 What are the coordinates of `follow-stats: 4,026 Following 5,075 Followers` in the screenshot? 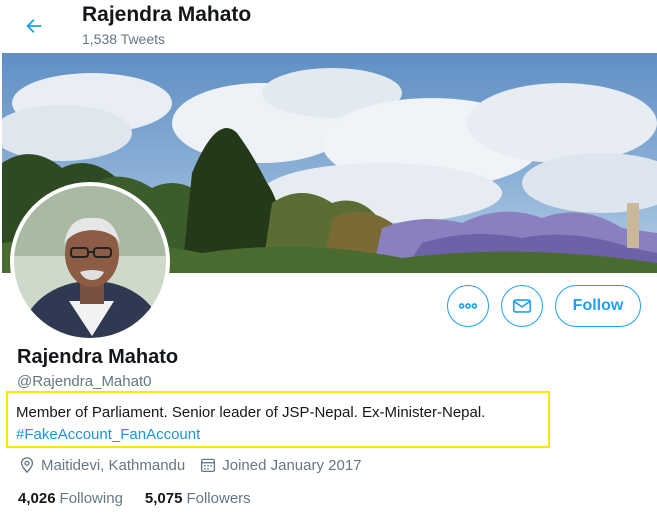 It's located at (145, 498).